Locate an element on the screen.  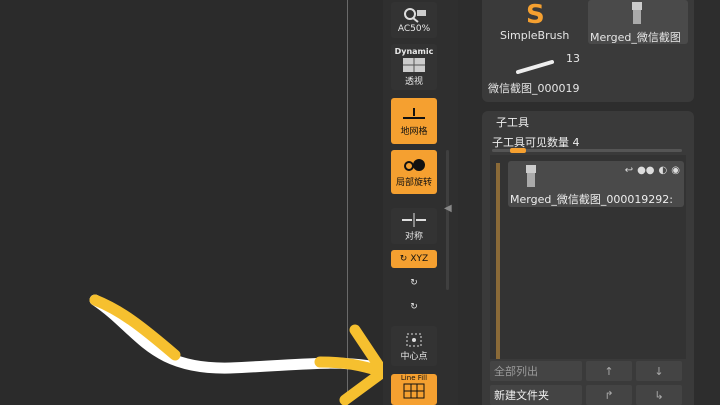
simplebrush-icon: S is located at coordinates (535, 15).